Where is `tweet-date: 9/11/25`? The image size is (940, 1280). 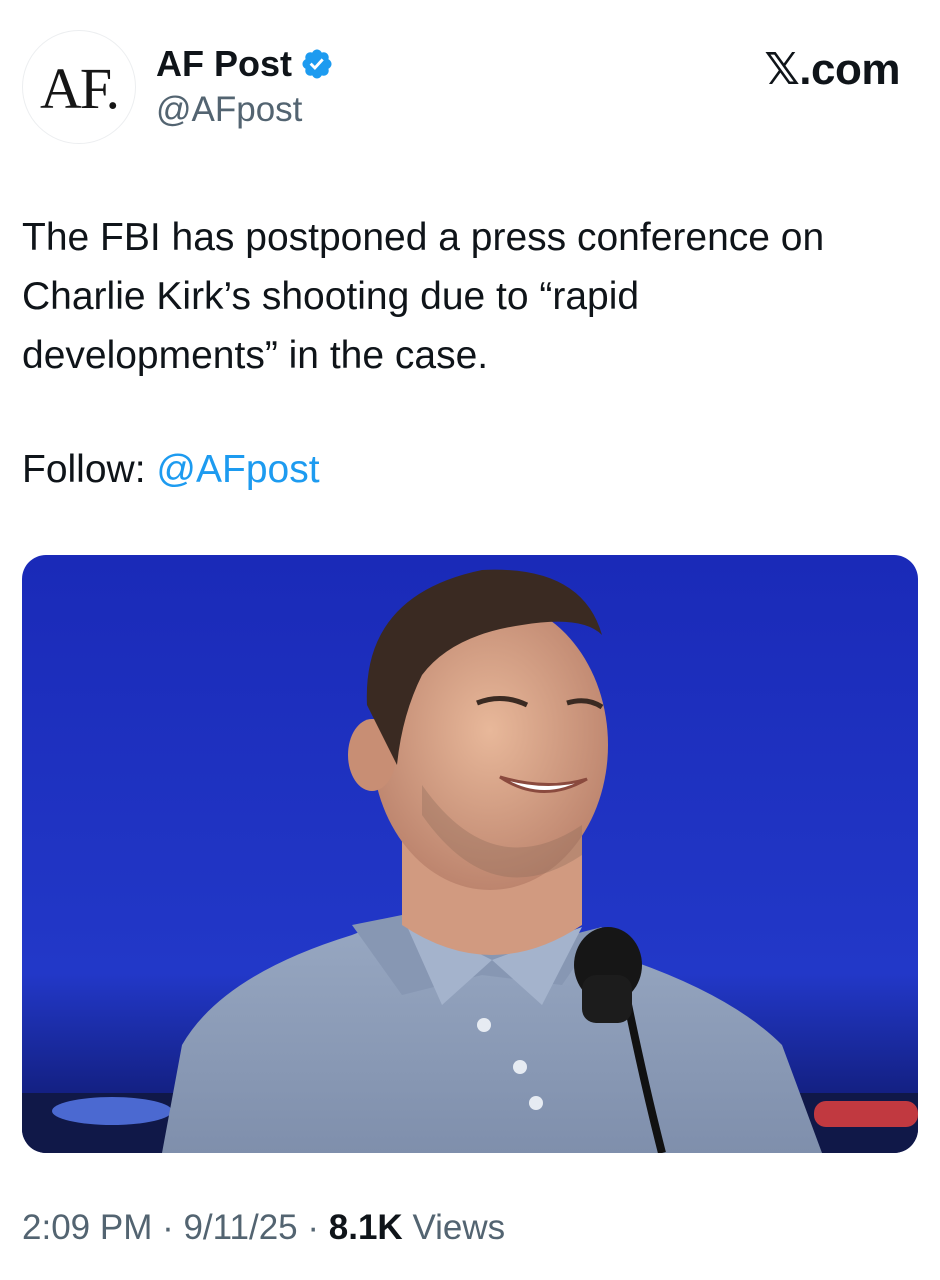
tweet-date: 9/11/25 is located at coordinates (240, 1227).